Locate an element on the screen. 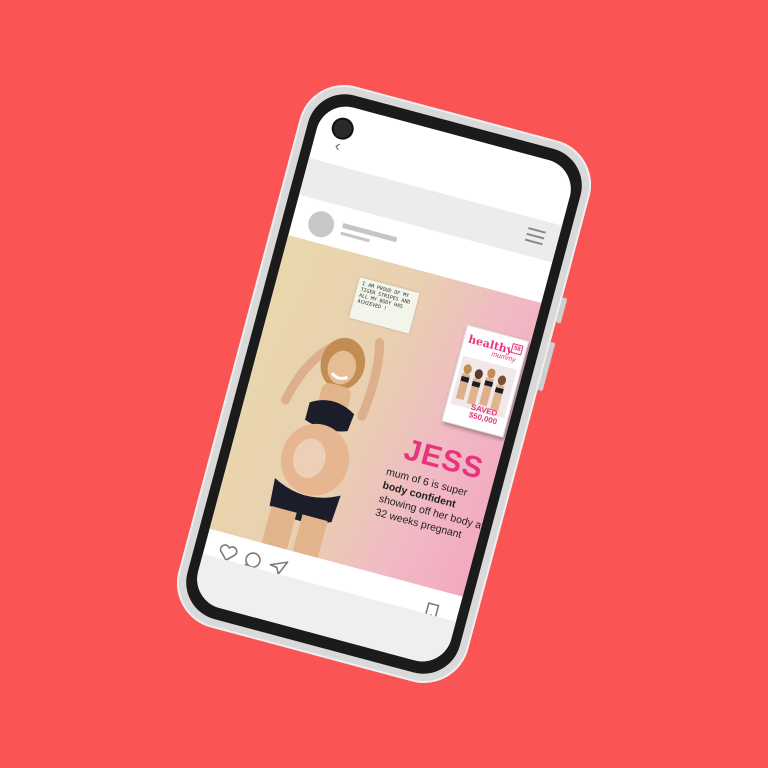 Image resolution: width=768 pixels, height=768 pixels. volume-button is located at coordinates (561, 310).